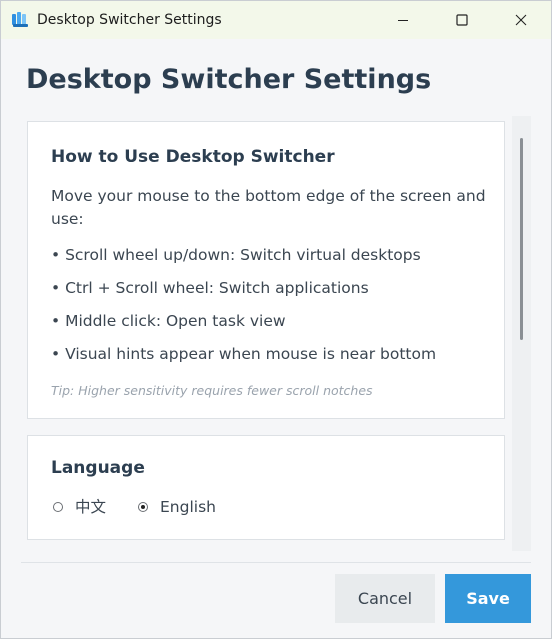 This screenshot has width=552, height=639. Describe the element at coordinates (67, 219) in the screenshot. I see `intro-text-line-2: use:` at that location.